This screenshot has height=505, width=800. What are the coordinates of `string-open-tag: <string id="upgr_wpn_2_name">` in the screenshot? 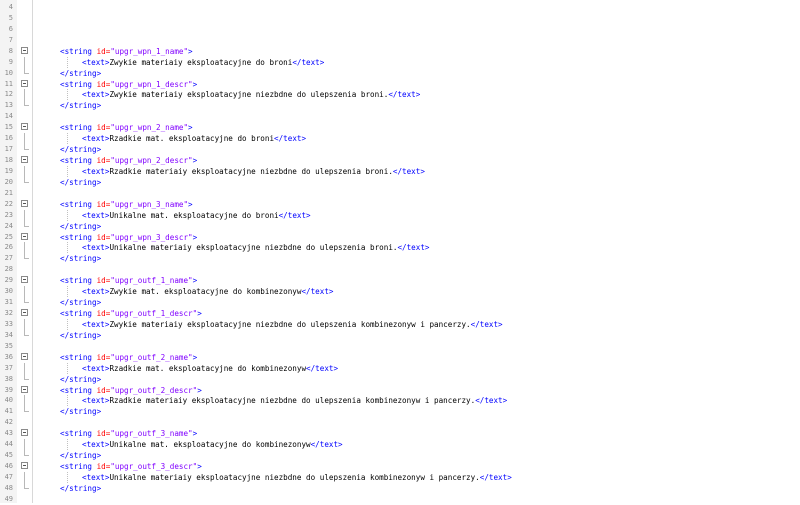 It's located at (126, 127).